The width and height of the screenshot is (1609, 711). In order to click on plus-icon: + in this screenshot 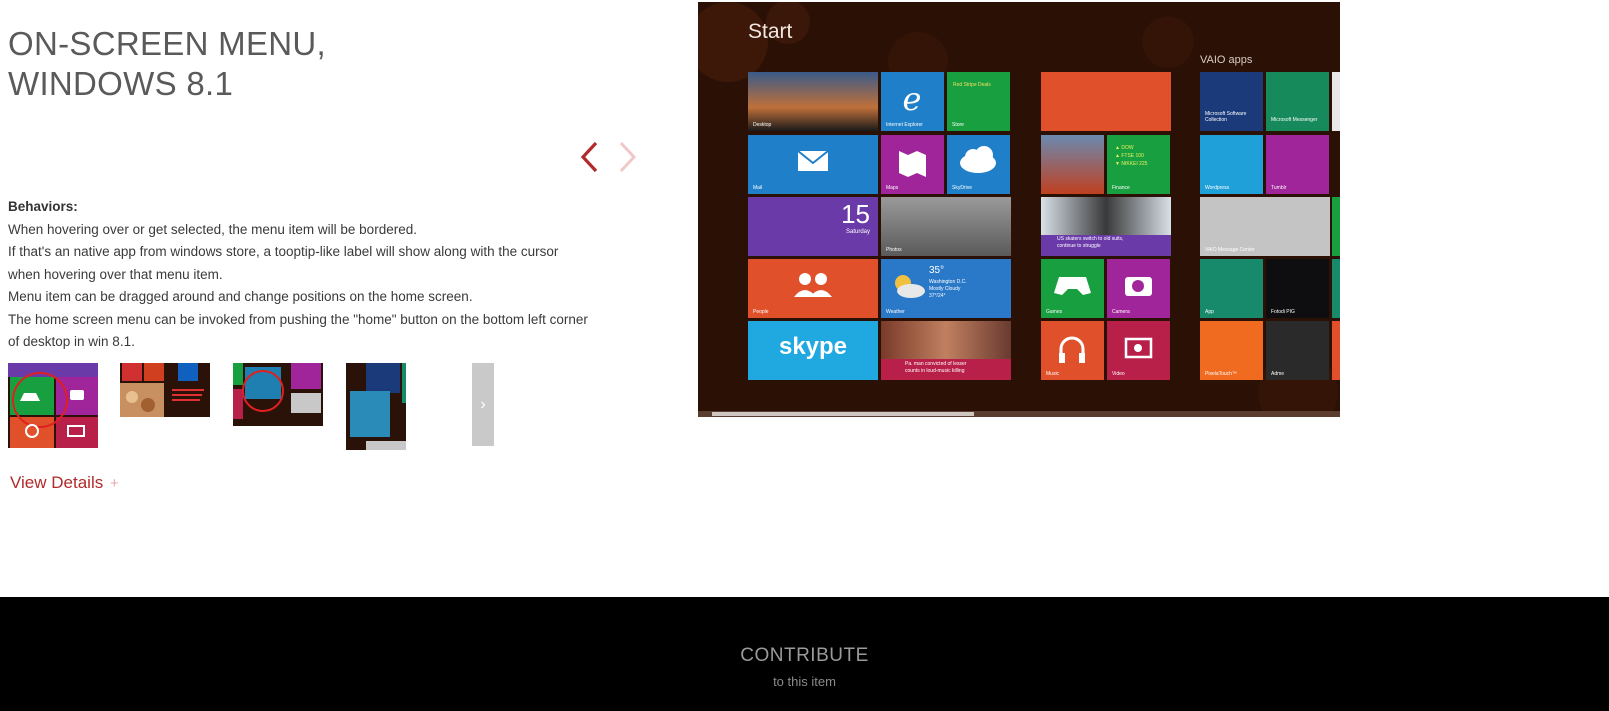, I will do `click(114, 483)`.